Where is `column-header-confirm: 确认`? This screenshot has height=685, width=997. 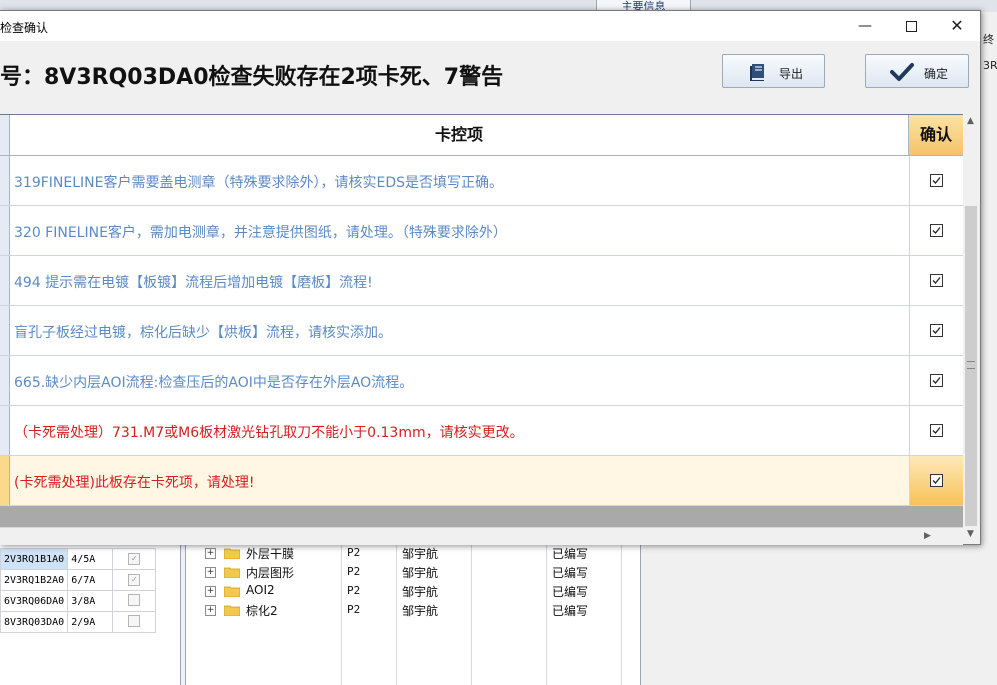
column-header-confirm: 确认 is located at coordinates (936, 135).